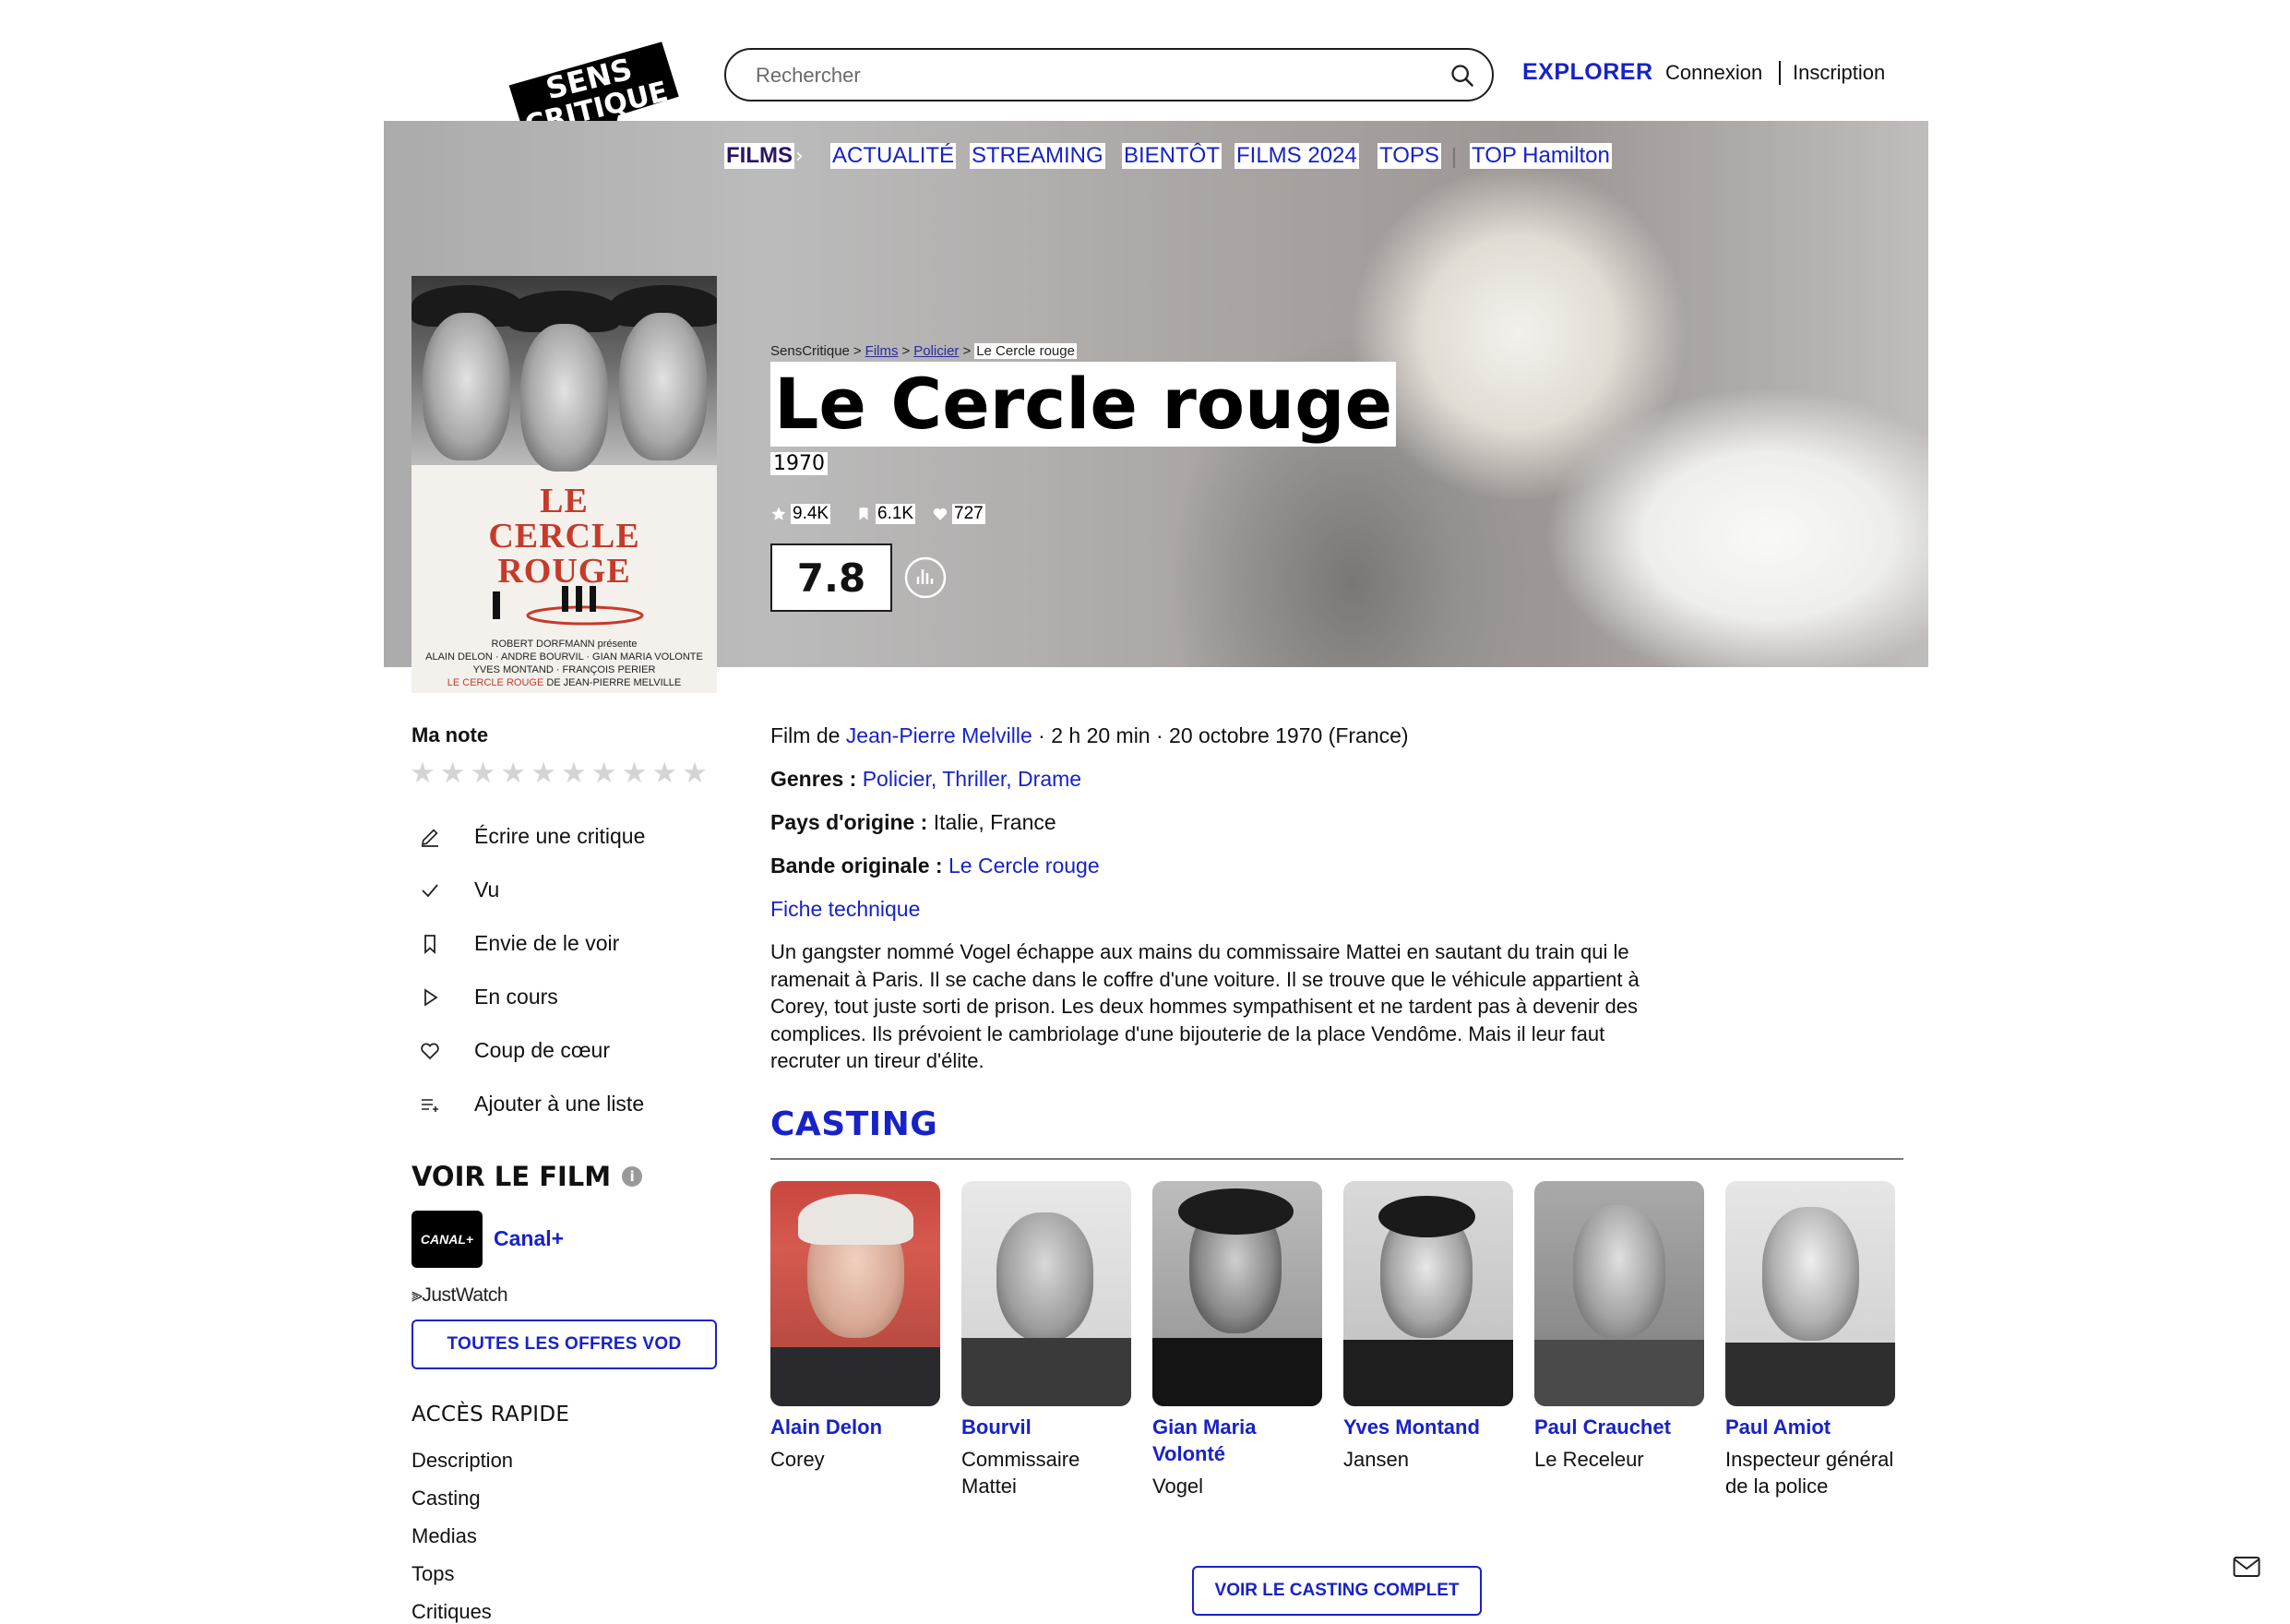 The width and height of the screenshot is (2290, 1624). What do you see at coordinates (893, 156) in the screenshot?
I see `nav-actualite: ACTUALITÉ` at bounding box center [893, 156].